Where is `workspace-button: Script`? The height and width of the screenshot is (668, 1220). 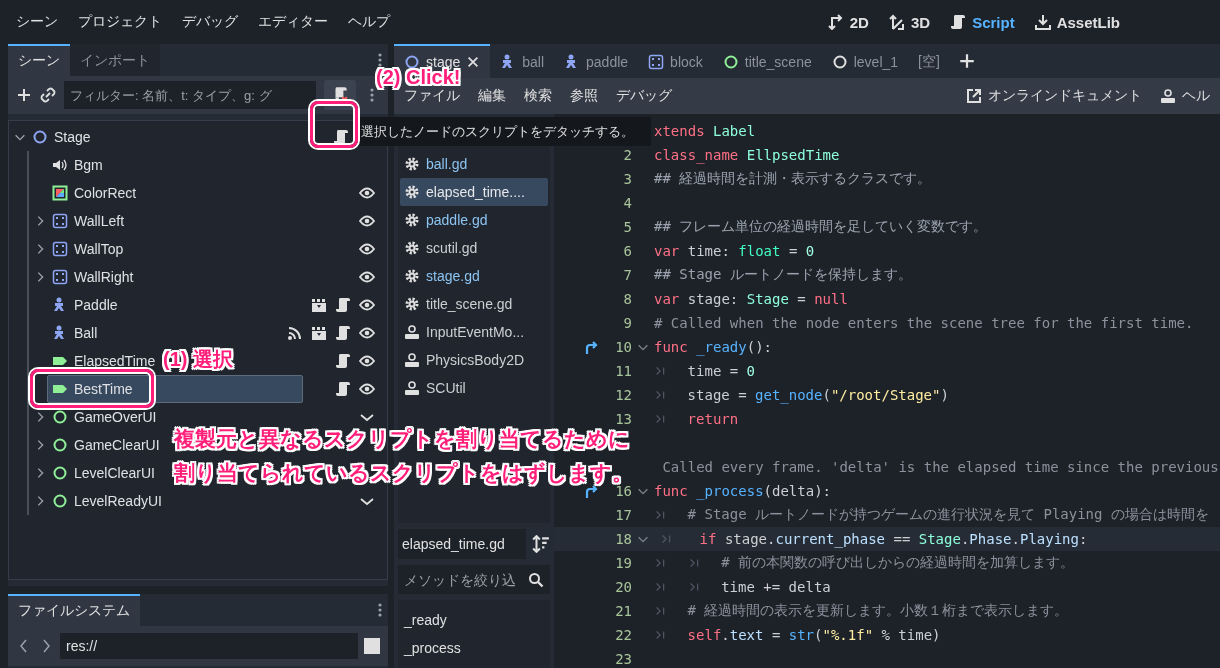
workspace-button: Script is located at coordinates (982, 22).